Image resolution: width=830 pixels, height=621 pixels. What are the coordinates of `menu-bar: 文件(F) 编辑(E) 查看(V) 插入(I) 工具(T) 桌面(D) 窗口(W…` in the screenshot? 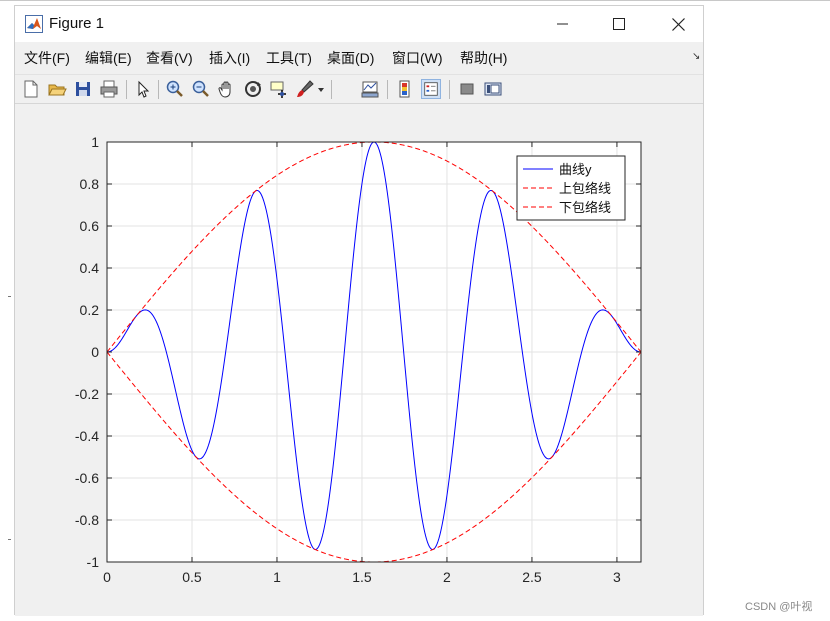 It's located at (359, 58).